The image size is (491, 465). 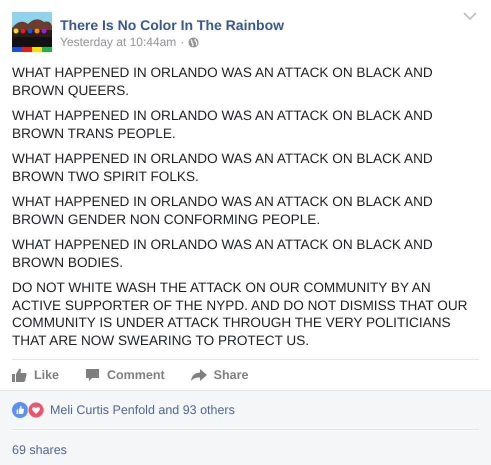 What do you see at coordinates (39, 450) in the screenshot?
I see `shares-link: 69 shares` at bounding box center [39, 450].